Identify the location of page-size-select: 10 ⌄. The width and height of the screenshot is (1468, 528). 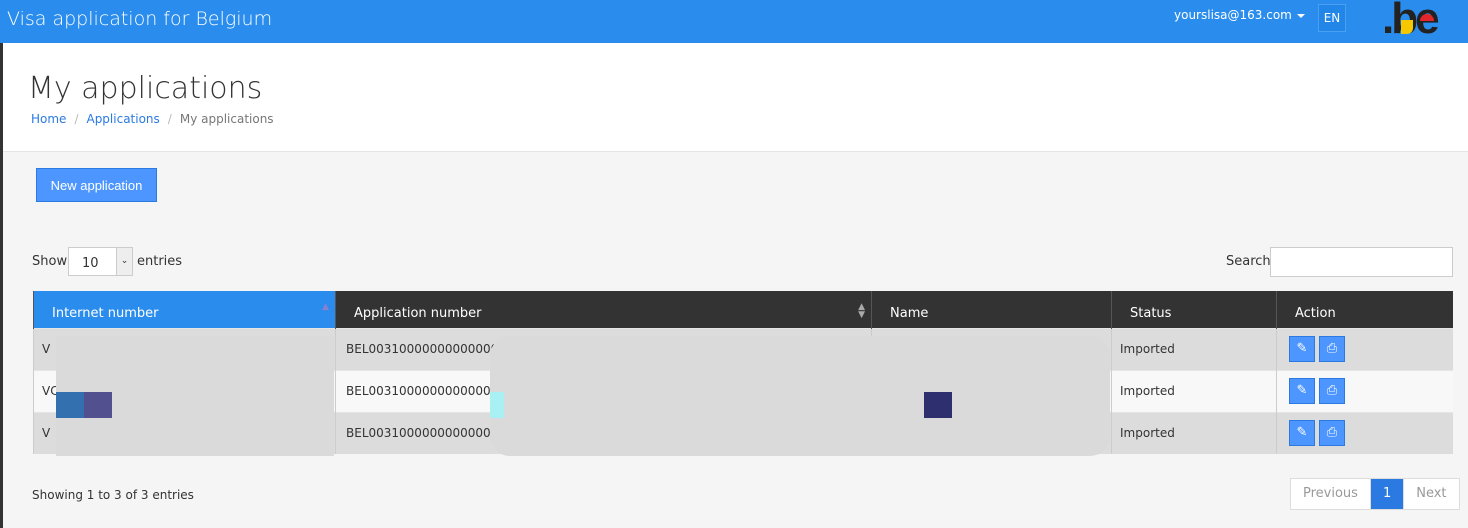
(100, 261).